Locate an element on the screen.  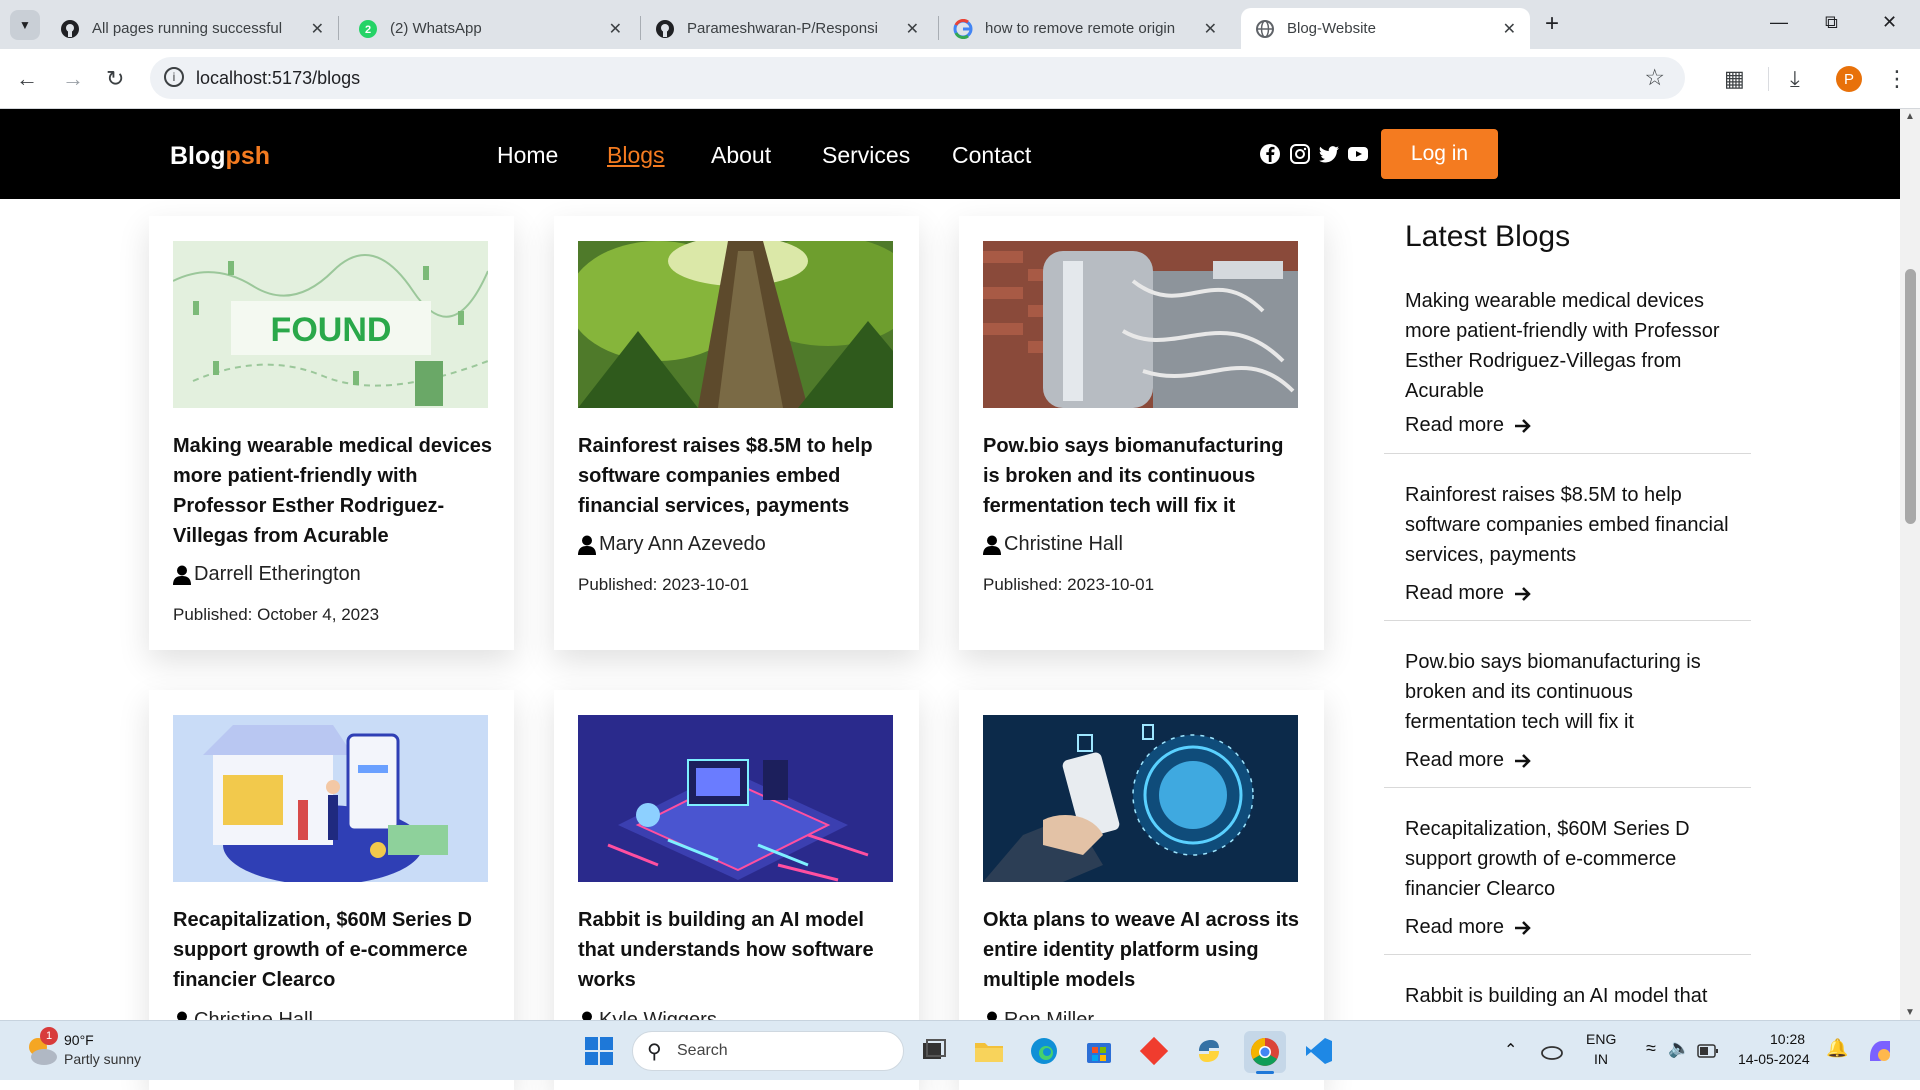
login-button: Log in is located at coordinates (1439, 154).